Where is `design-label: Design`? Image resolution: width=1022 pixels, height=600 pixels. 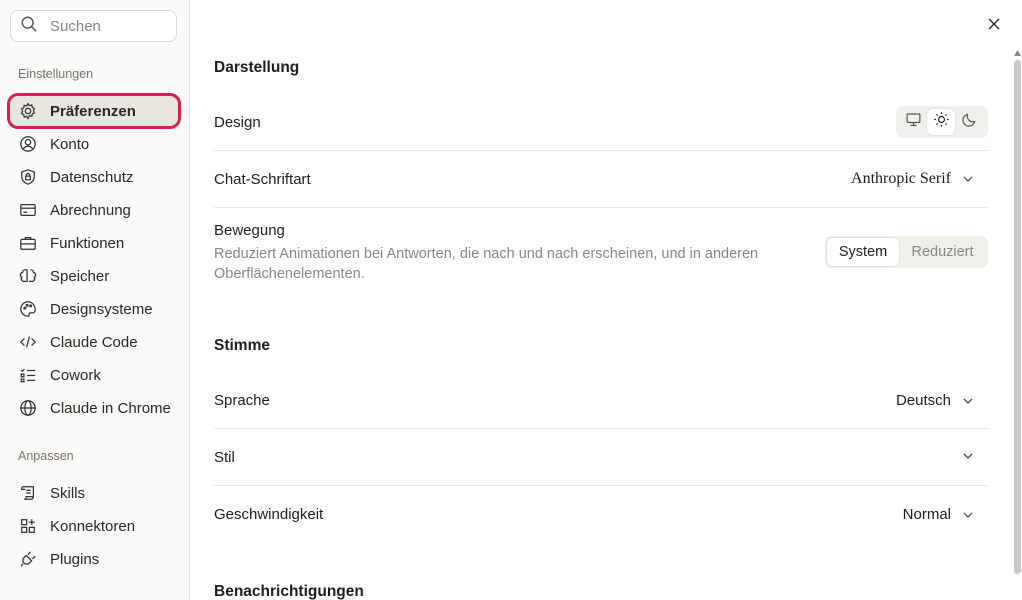 design-label: Design is located at coordinates (237, 122).